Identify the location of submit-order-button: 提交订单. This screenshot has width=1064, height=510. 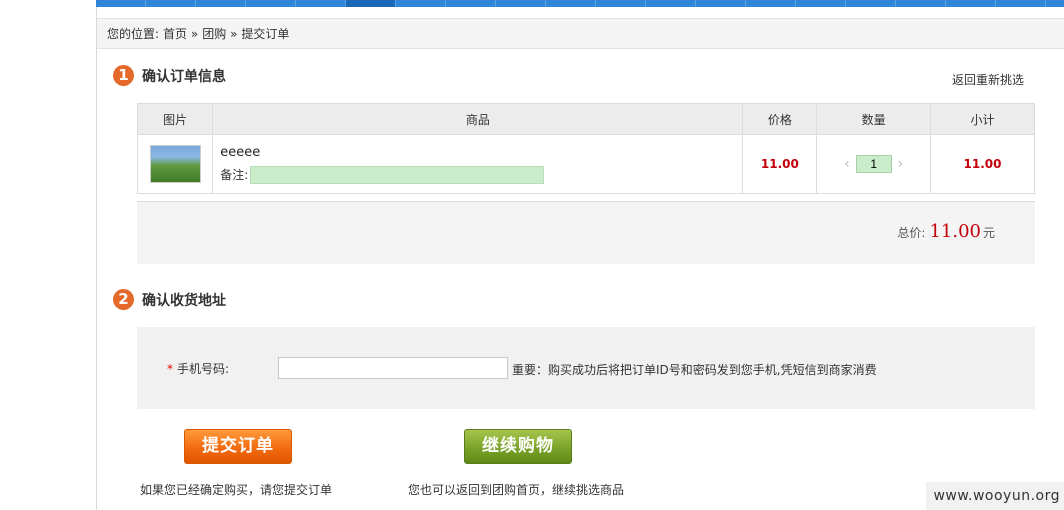
(238, 446).